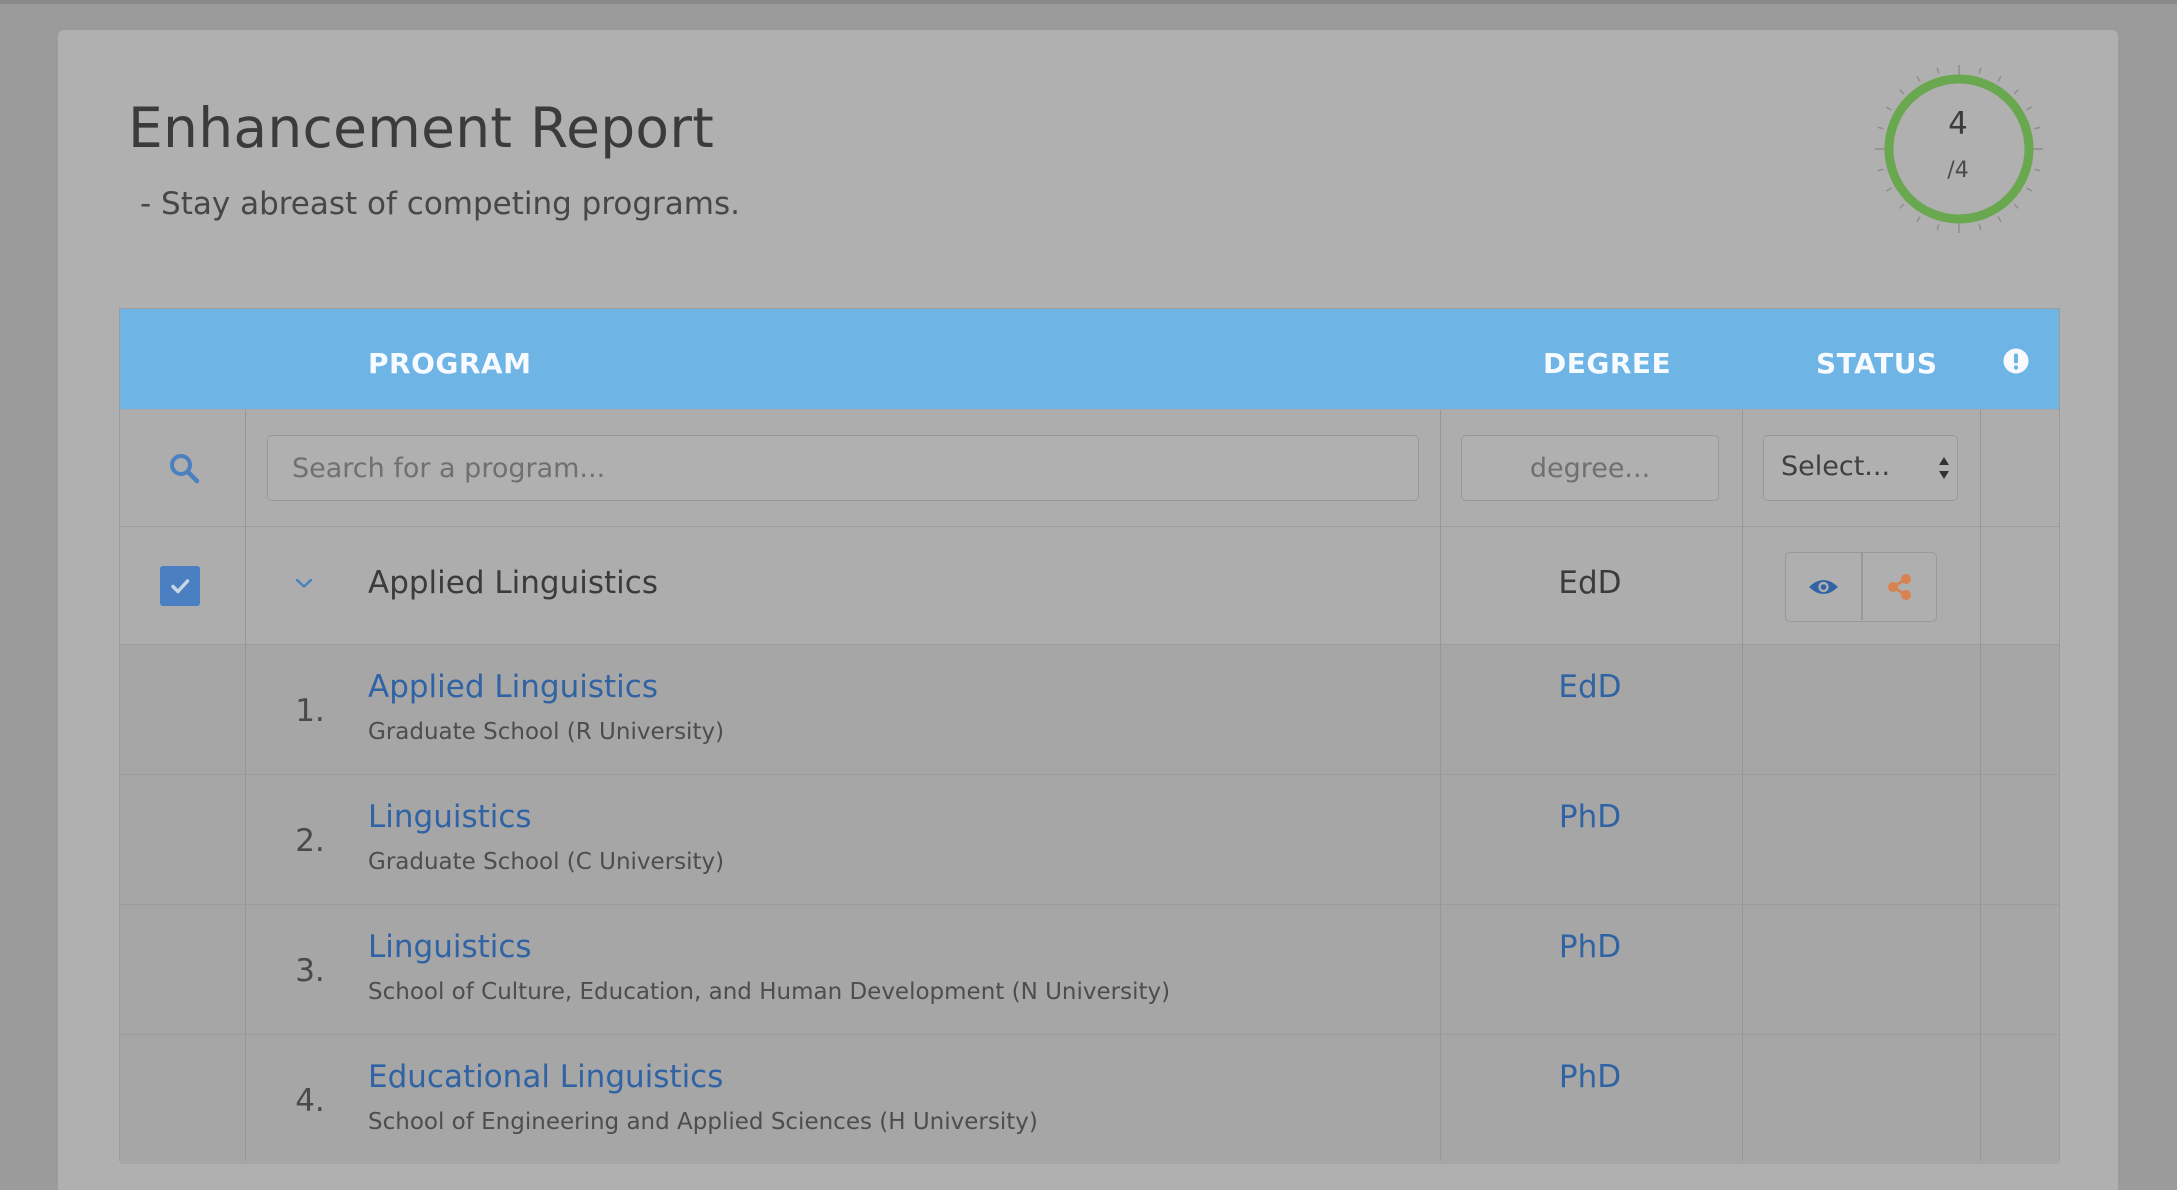  Describe the element at coordinates (304, 583) in the screenshot. I see `chevron-down-icon` at that location.